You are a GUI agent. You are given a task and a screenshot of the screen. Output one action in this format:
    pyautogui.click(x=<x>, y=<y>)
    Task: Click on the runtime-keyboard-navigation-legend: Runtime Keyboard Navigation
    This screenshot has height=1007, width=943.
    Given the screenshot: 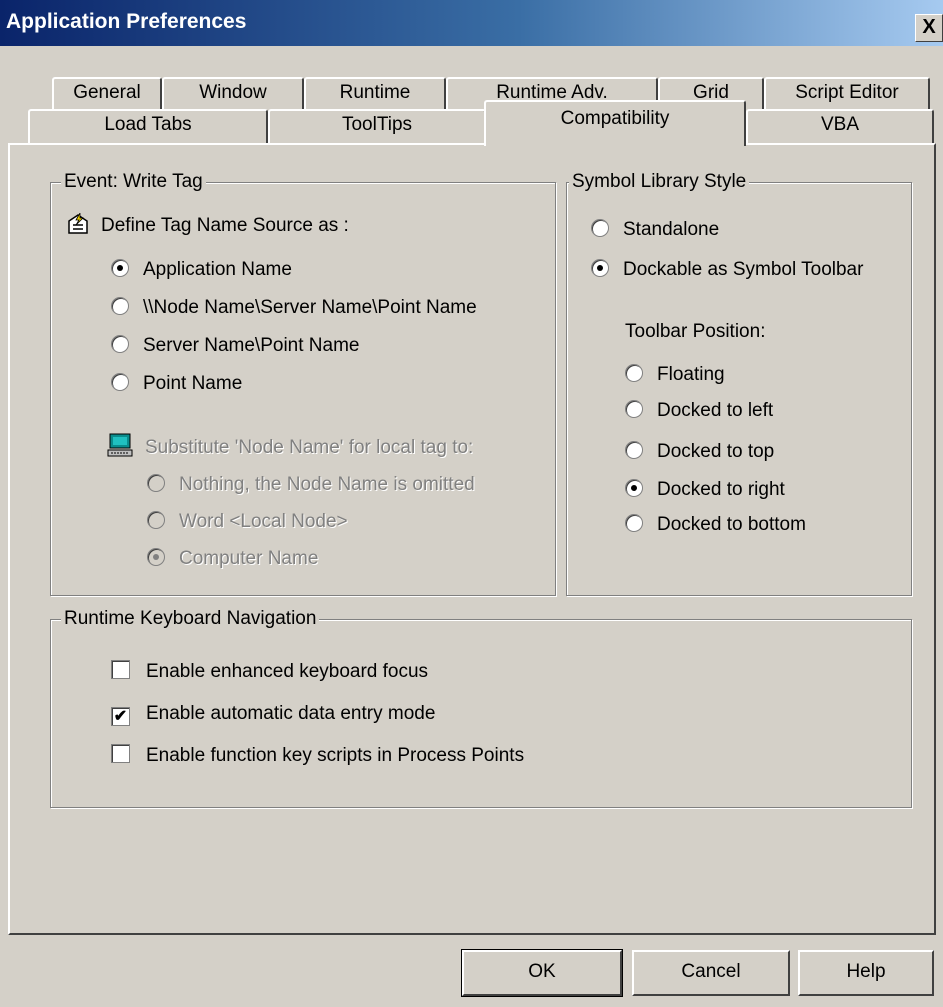 What is the action you would take?
    pyautogui.click(x=190, y=619)
    